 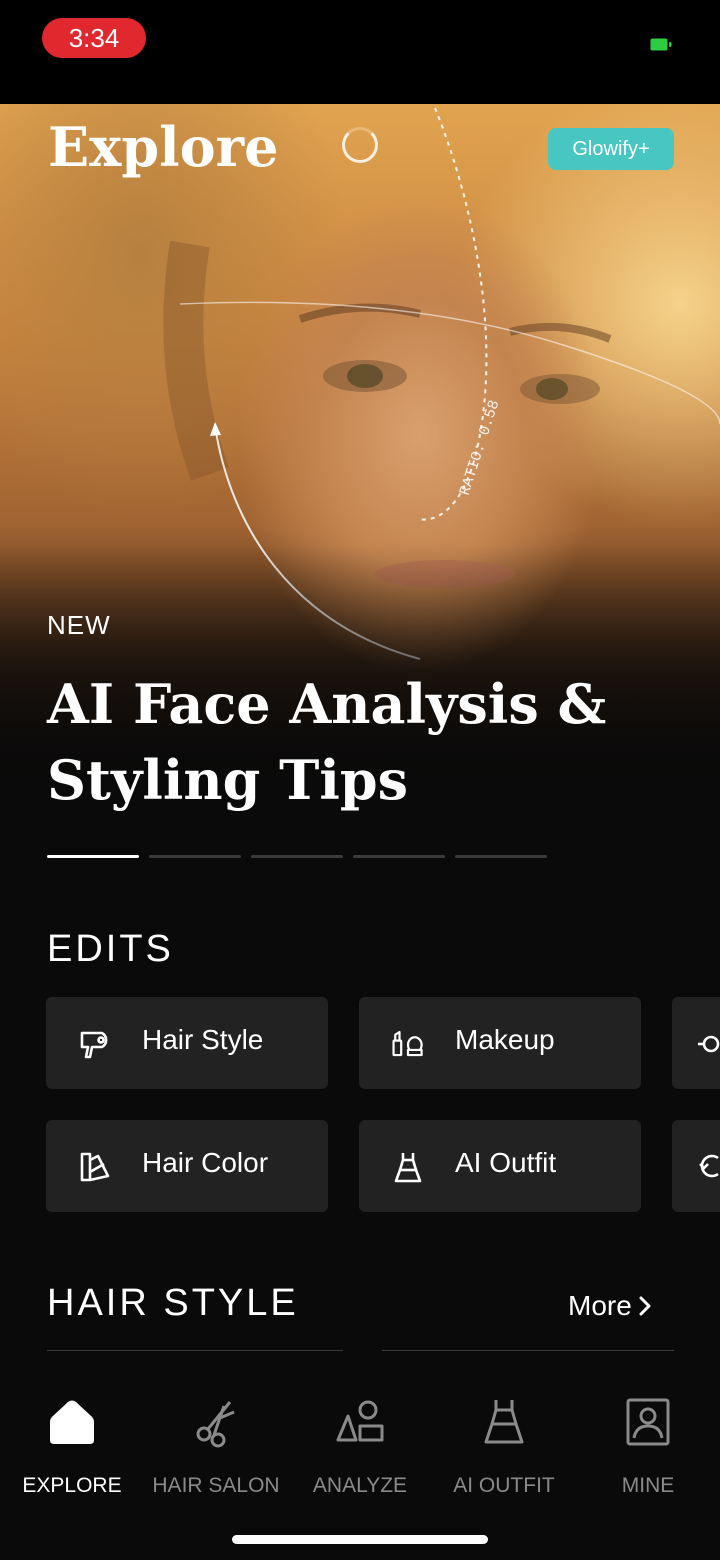 I want to click on hair-color-label: Hair Color, so click(x=205, y=1162).